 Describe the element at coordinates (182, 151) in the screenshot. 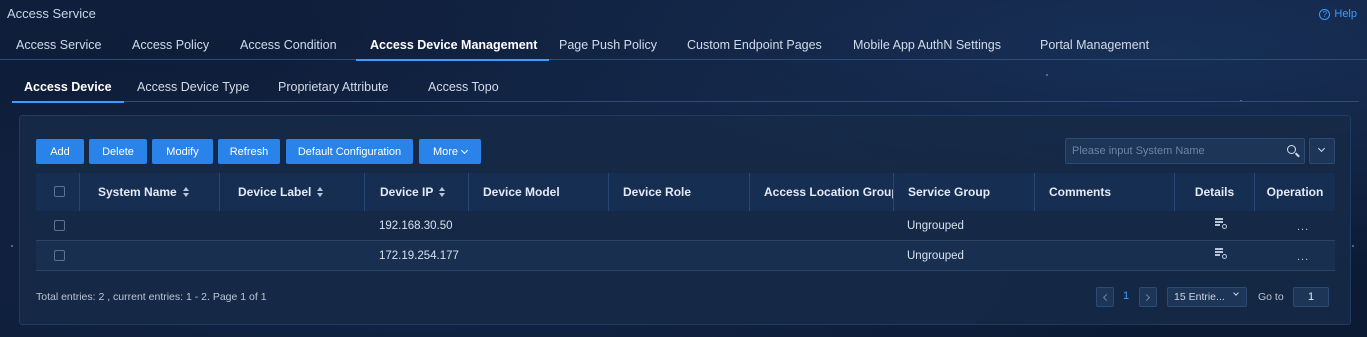

I see `modify-button: Modify` at that location.